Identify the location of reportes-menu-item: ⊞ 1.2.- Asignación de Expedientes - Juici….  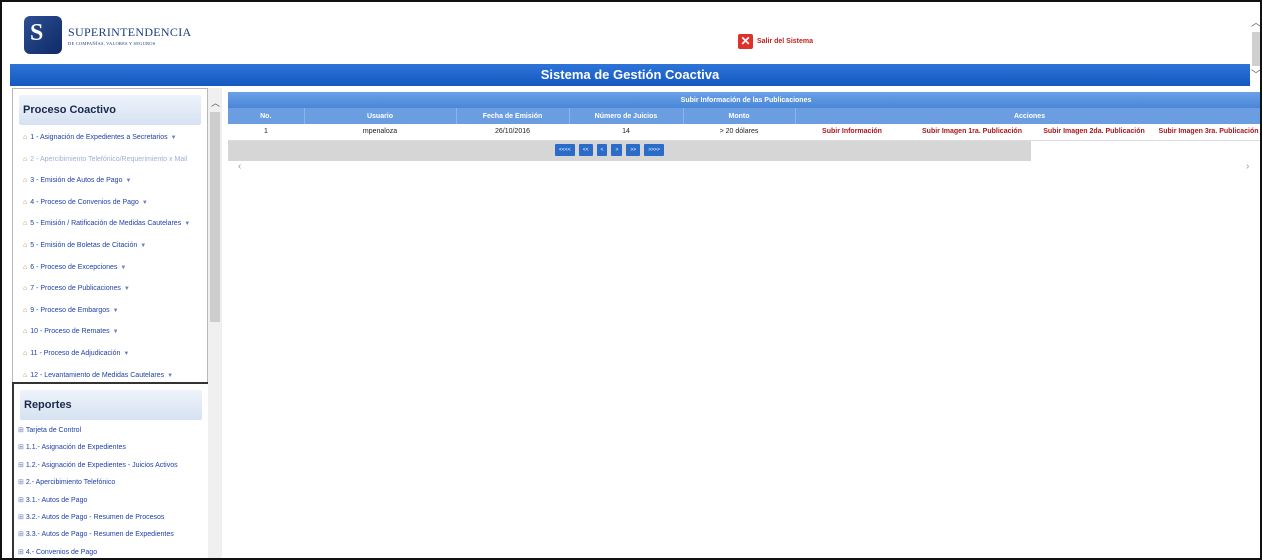
(111, 465).